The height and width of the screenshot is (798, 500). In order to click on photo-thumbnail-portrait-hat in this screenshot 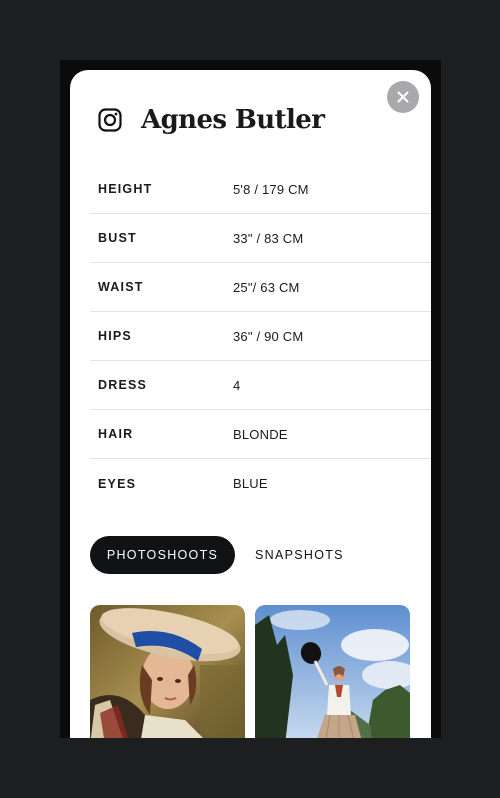, I will do `click(167, 671)`.